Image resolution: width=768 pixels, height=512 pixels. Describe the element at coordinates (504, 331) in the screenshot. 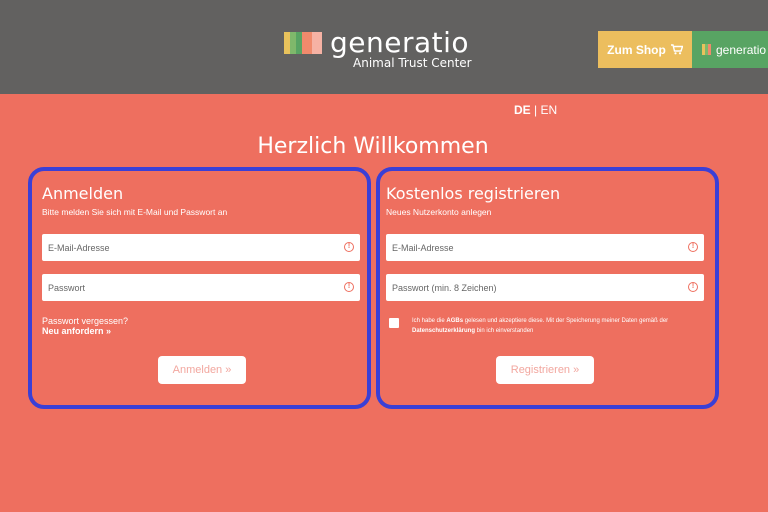

I see `terms-text-part: bin ich einverstanden` at that location.